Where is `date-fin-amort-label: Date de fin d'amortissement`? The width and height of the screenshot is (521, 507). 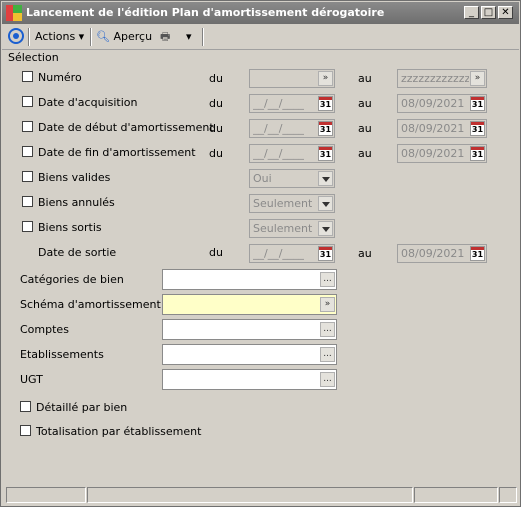
date-fin-amort-label: Date de fin d'amortissement is located at coordinates (117, 152).